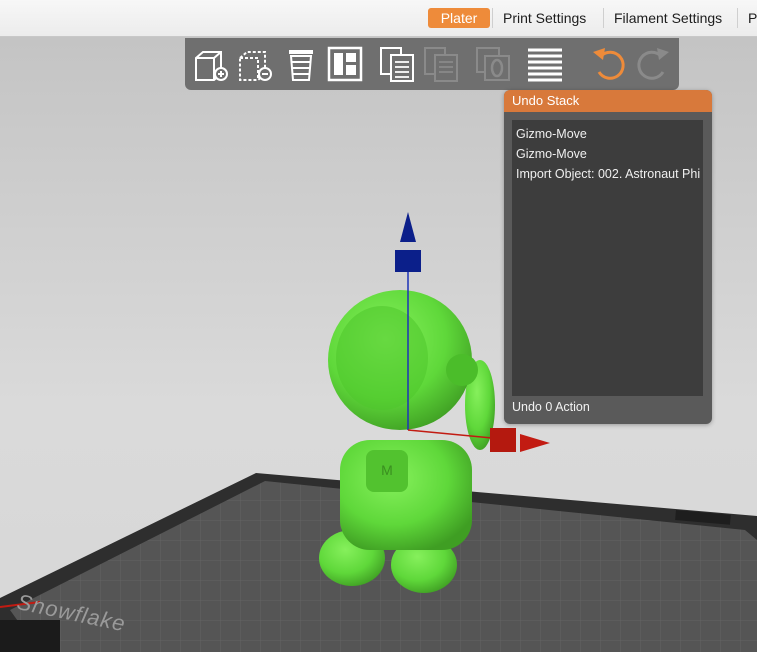 This screenshot has height=652, width=757. Describe the element at coordinates (503, 440) in the screenshot. I see `x-axis-handle` at that location.